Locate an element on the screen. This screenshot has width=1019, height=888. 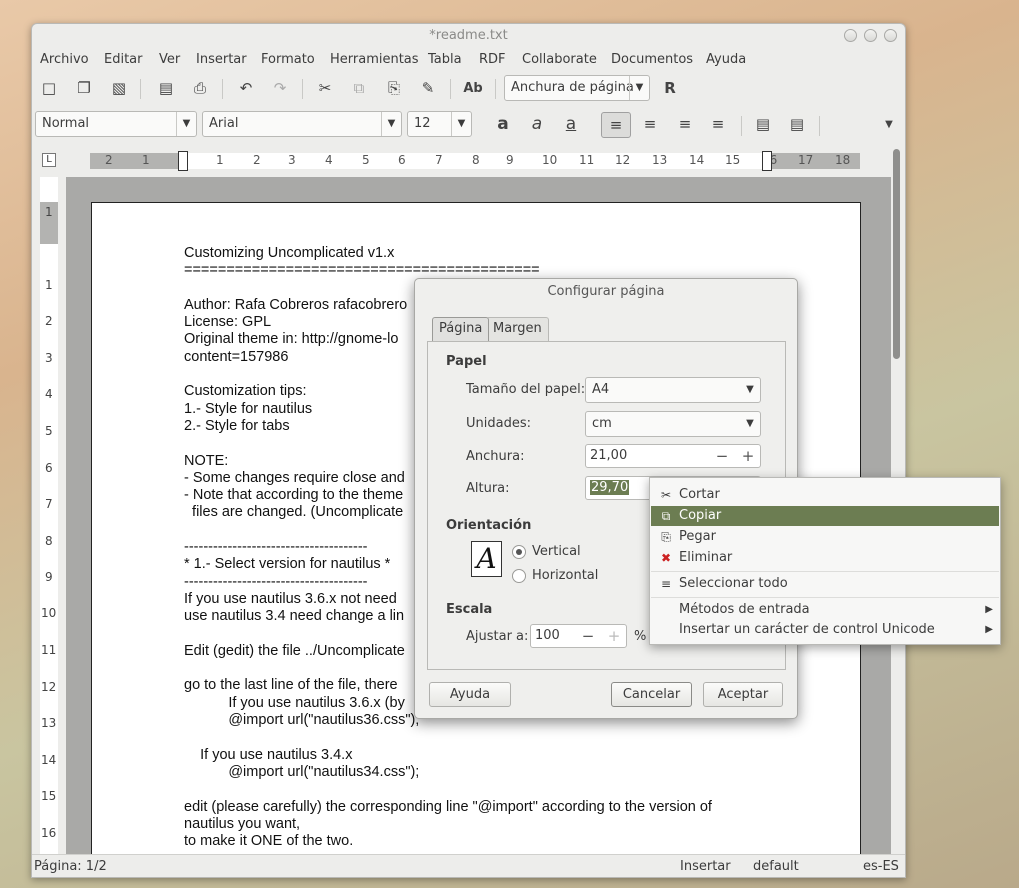
menu-formato: Formato is located at coordinates (288, 59).